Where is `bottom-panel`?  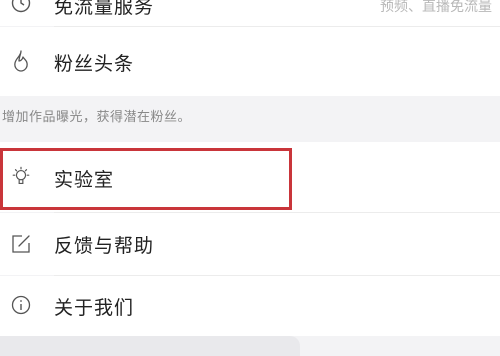
bottom-panel is located at coordinates (150, 346).